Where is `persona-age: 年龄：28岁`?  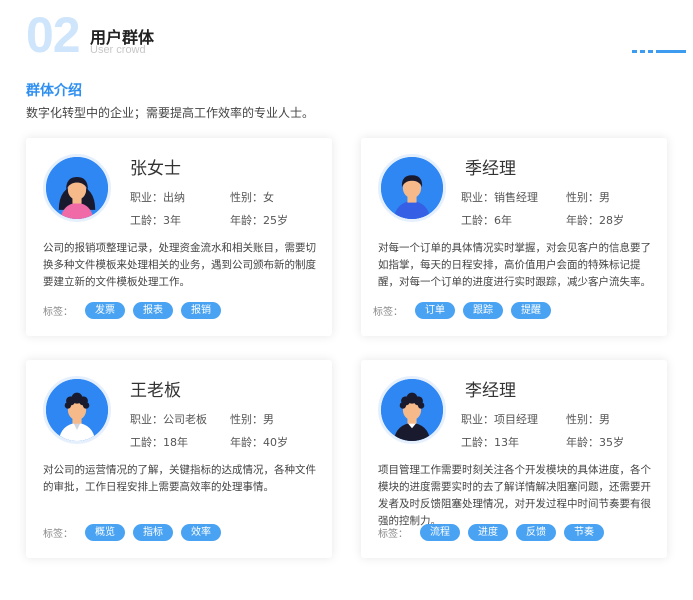 persona-age: 年龄：28岁 is located at coordinates (595, 220).